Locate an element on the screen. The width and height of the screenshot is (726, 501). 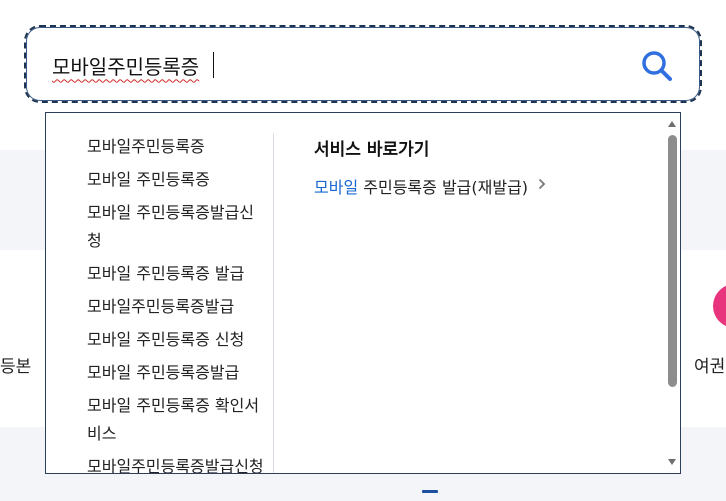
suggestion-item: 모바일 주민등록증 신청 is located at coordinates (176, 340).